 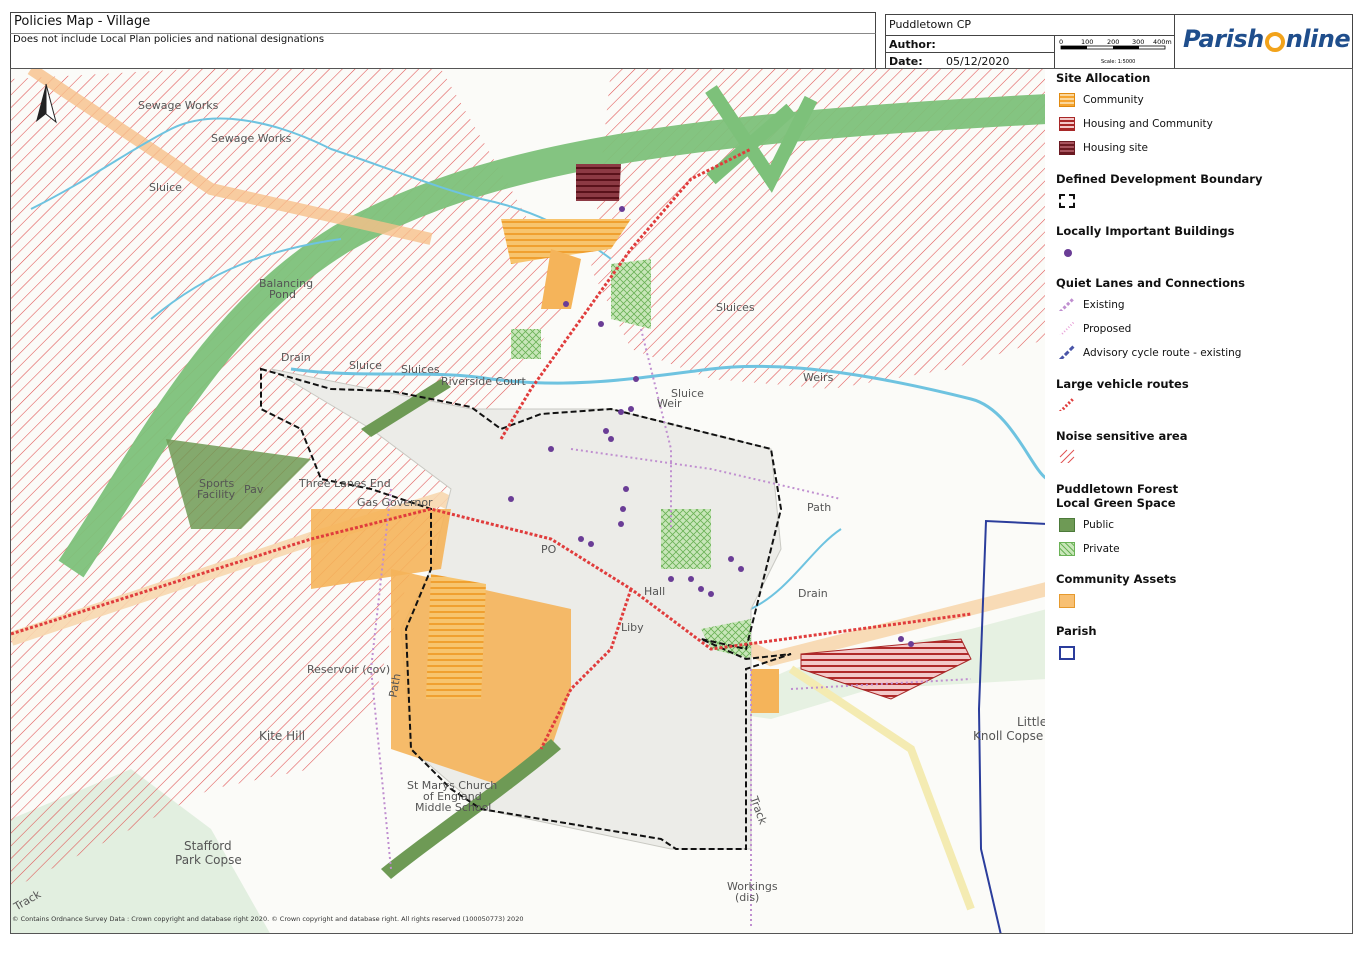 What do you see at coordinates (1274, 42) in the screenshot?
I see `logo-magnifier-icon` at bounding box center [1274, 42].